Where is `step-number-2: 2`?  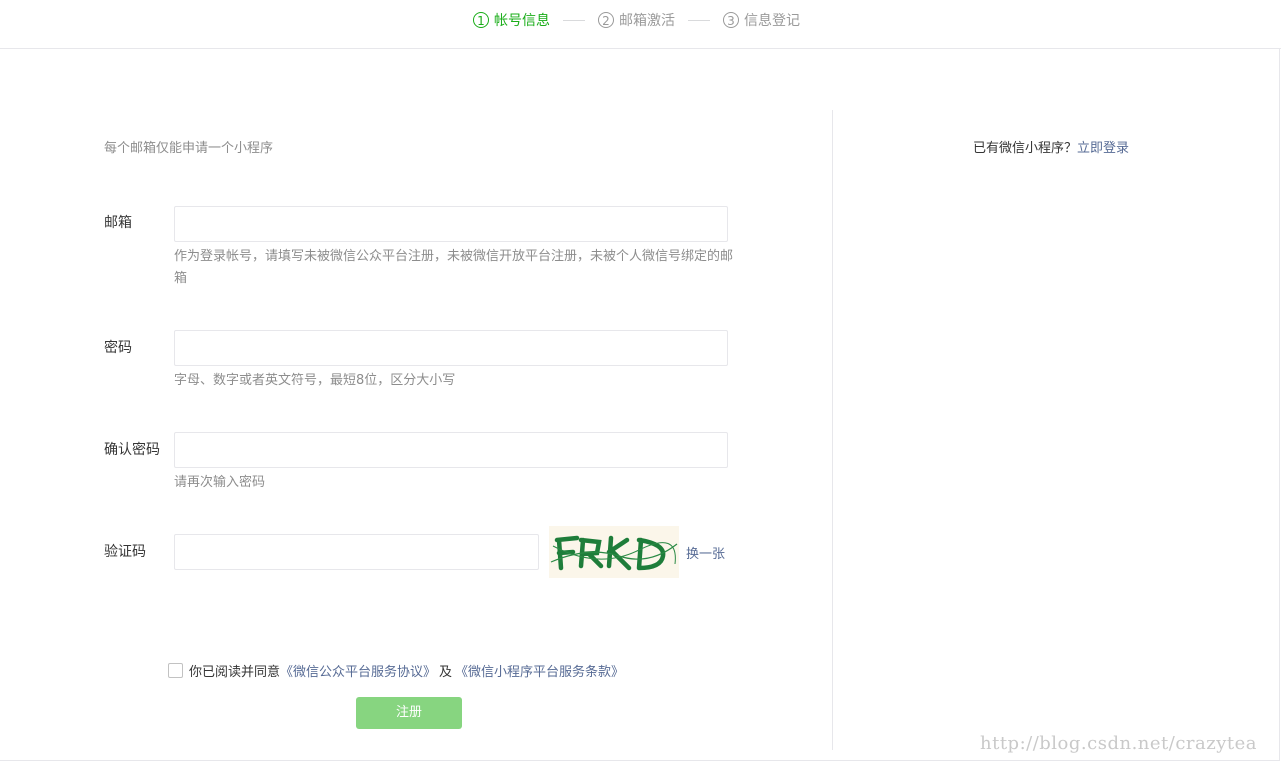
step-number-2: 2 is located at coordinates (606, 20).